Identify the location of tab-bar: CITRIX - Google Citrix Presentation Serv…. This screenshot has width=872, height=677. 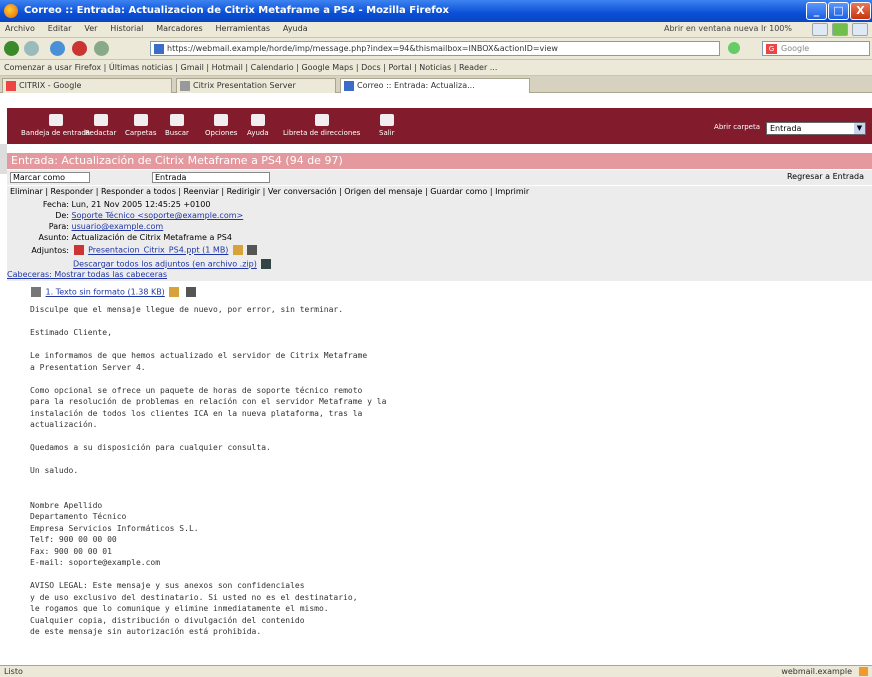
(436, 84).